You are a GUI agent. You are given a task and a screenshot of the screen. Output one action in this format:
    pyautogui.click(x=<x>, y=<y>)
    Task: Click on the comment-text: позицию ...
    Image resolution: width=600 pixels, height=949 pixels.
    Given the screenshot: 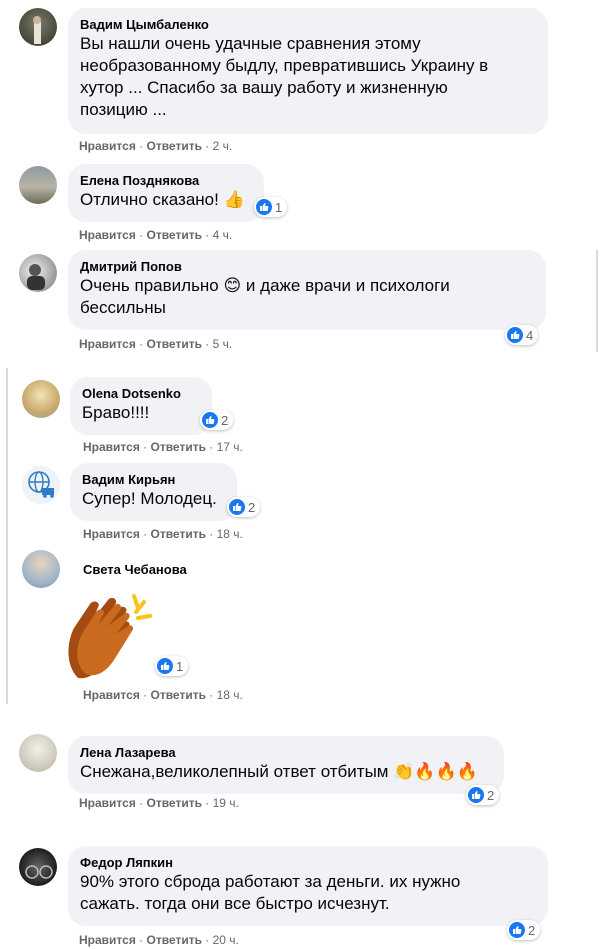 What is the action you would take?
    pyautogui.click(x=123, y=109)
    